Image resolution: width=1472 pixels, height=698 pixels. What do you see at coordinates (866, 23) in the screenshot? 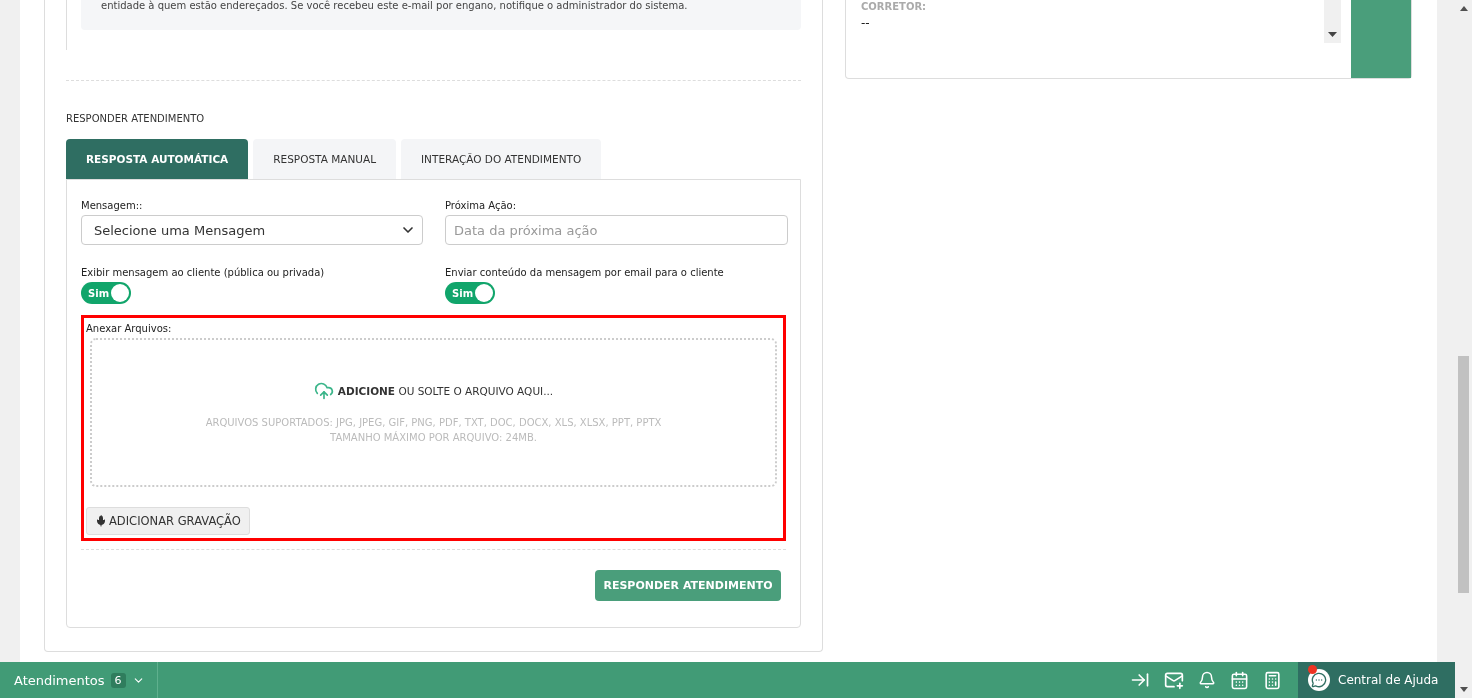
I see `field-value: --` at bounding box center [866, 23].